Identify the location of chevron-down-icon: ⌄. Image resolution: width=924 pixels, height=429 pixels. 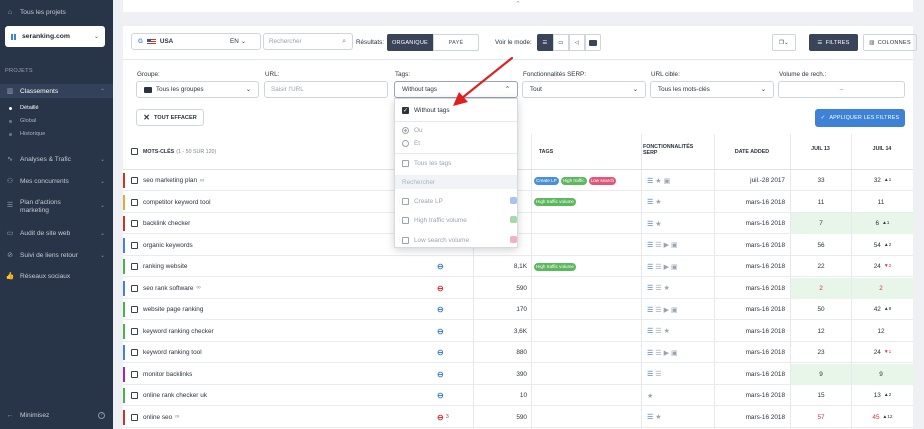
(248, 89).